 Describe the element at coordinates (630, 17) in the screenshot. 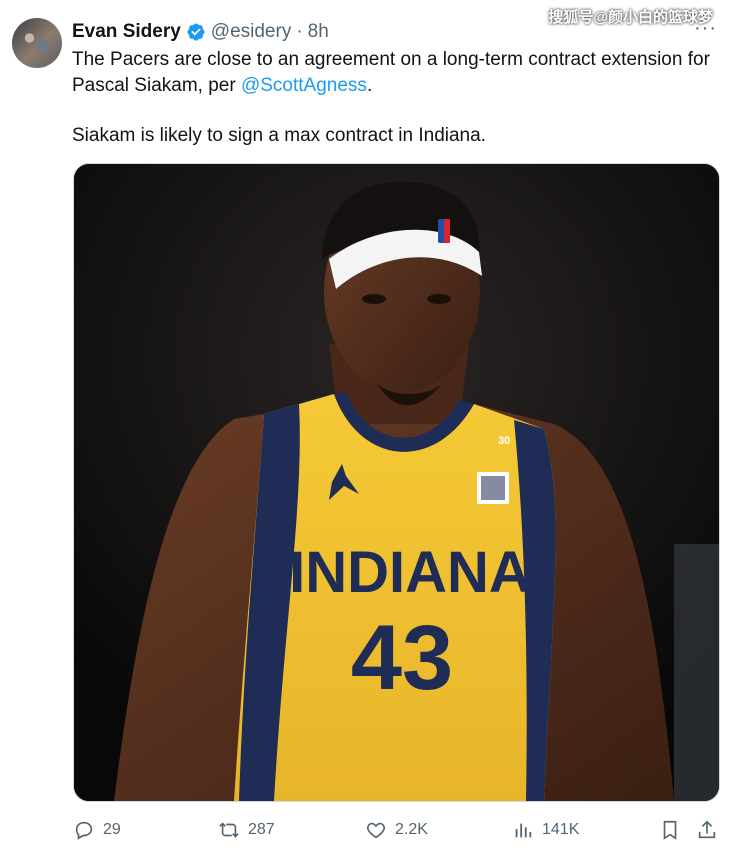

I see `watermark: 搜狐号@颜小白的篮球梦` at that location.